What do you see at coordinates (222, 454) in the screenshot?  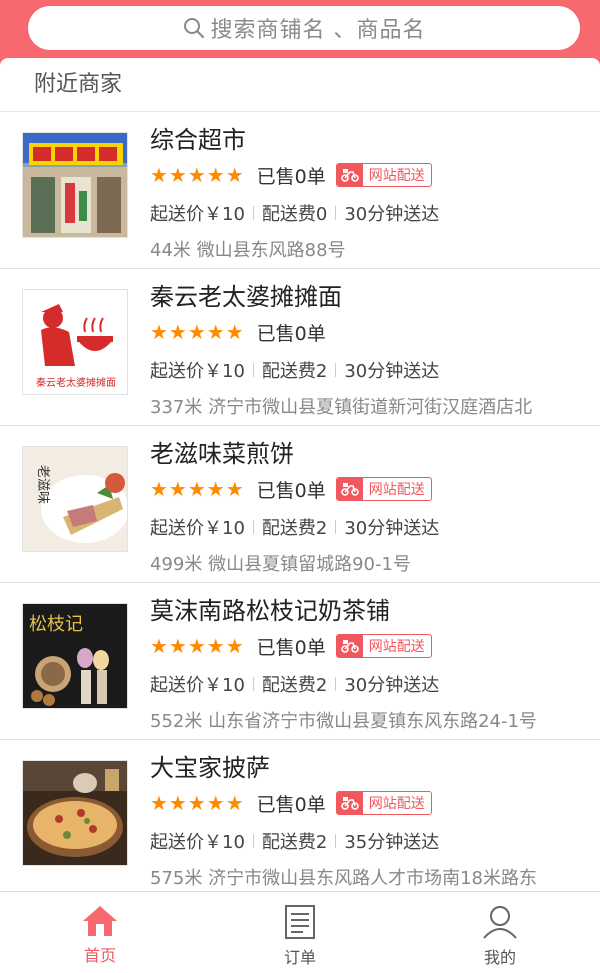 I see `shop-name: 老滋味菜煎饼` at bounding box center [222, 454].